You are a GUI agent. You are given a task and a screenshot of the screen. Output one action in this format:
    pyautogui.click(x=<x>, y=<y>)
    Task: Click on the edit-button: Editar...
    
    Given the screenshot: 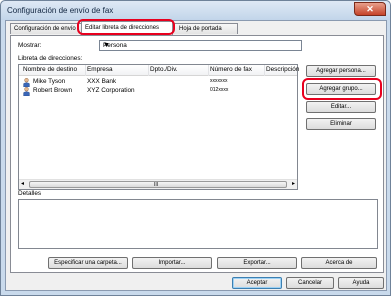 What is the action you would take?
    pyautogui.click(x=341, y=107)
    